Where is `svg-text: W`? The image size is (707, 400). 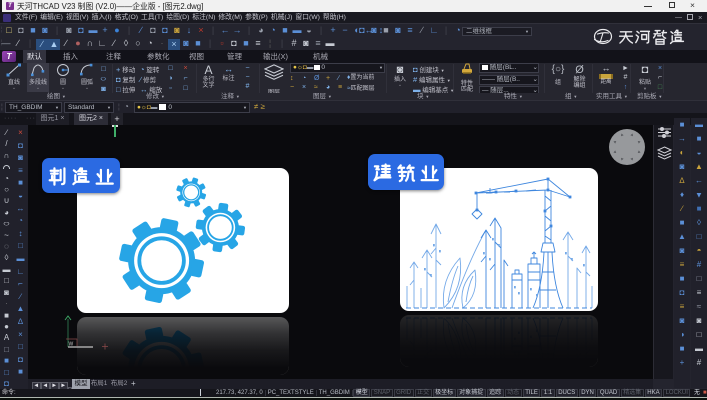 svg-text: W is located at coordinates (71, 345).